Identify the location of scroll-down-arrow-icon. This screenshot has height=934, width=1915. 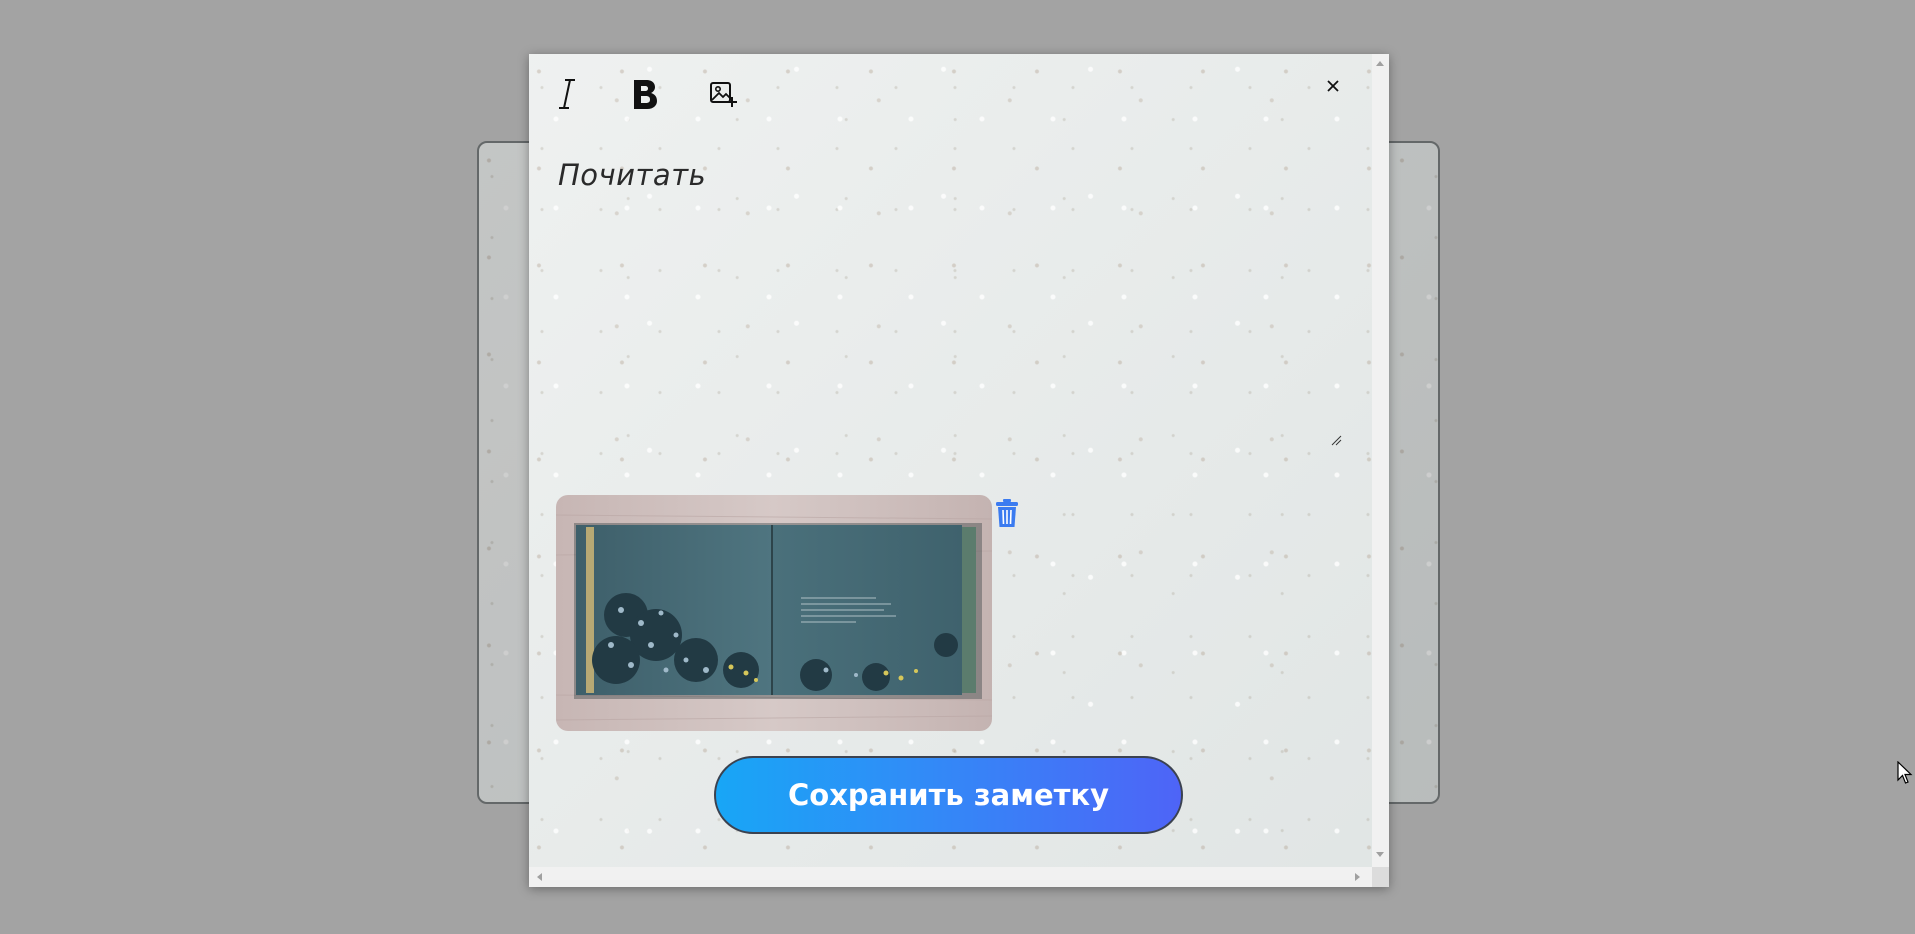
(1380, 854).